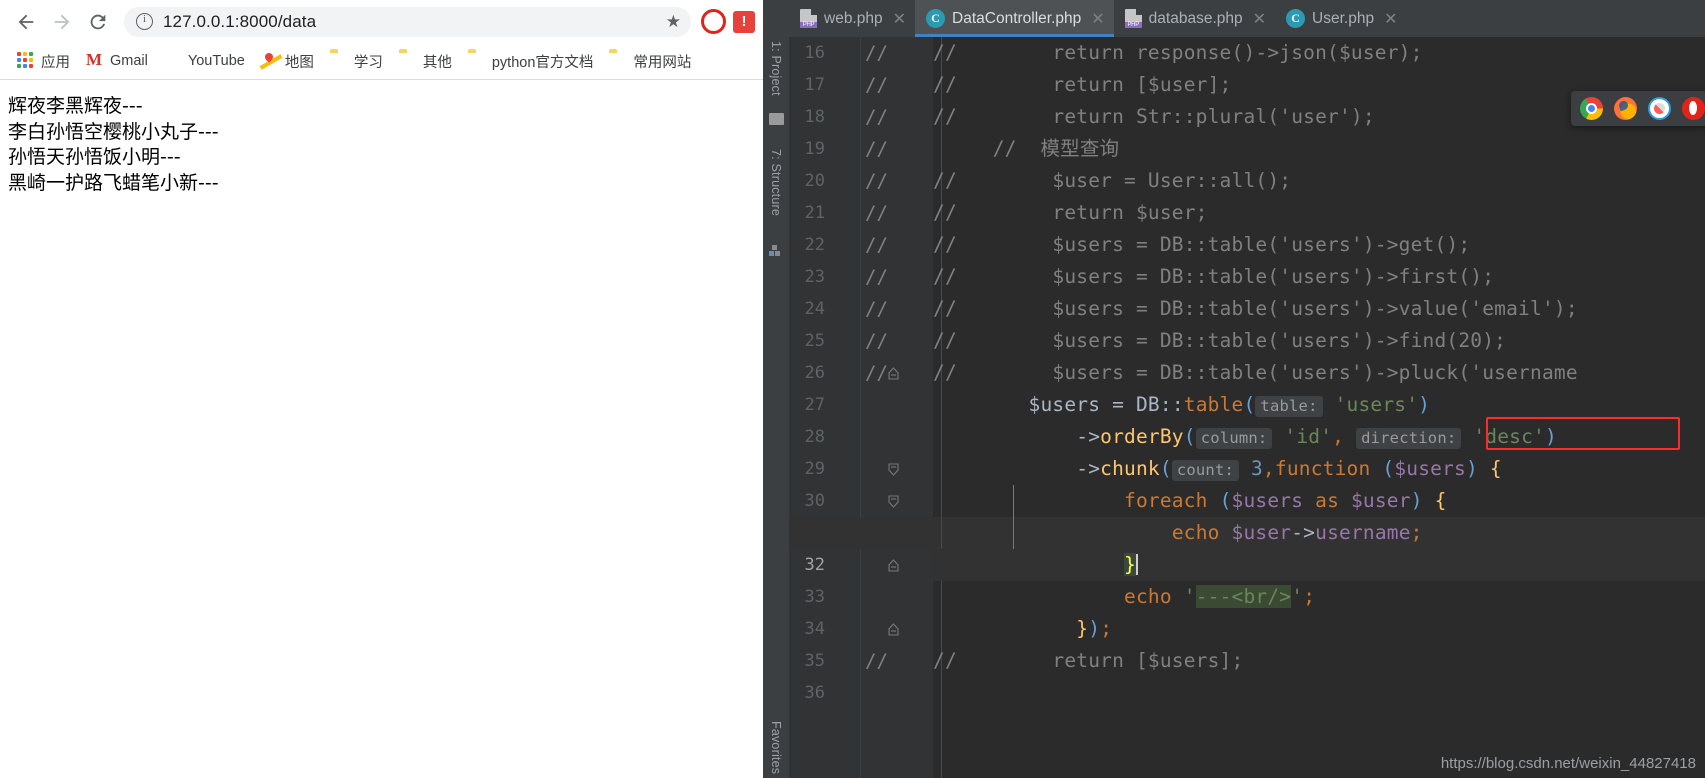 The height and width of the screenshot is (778, 1705). What do you see at coordinates (1319, 277) in the screenshot?
I see `code-line-23: // $users = DB::table('users')->first();` at bounding box center [1319, 277].